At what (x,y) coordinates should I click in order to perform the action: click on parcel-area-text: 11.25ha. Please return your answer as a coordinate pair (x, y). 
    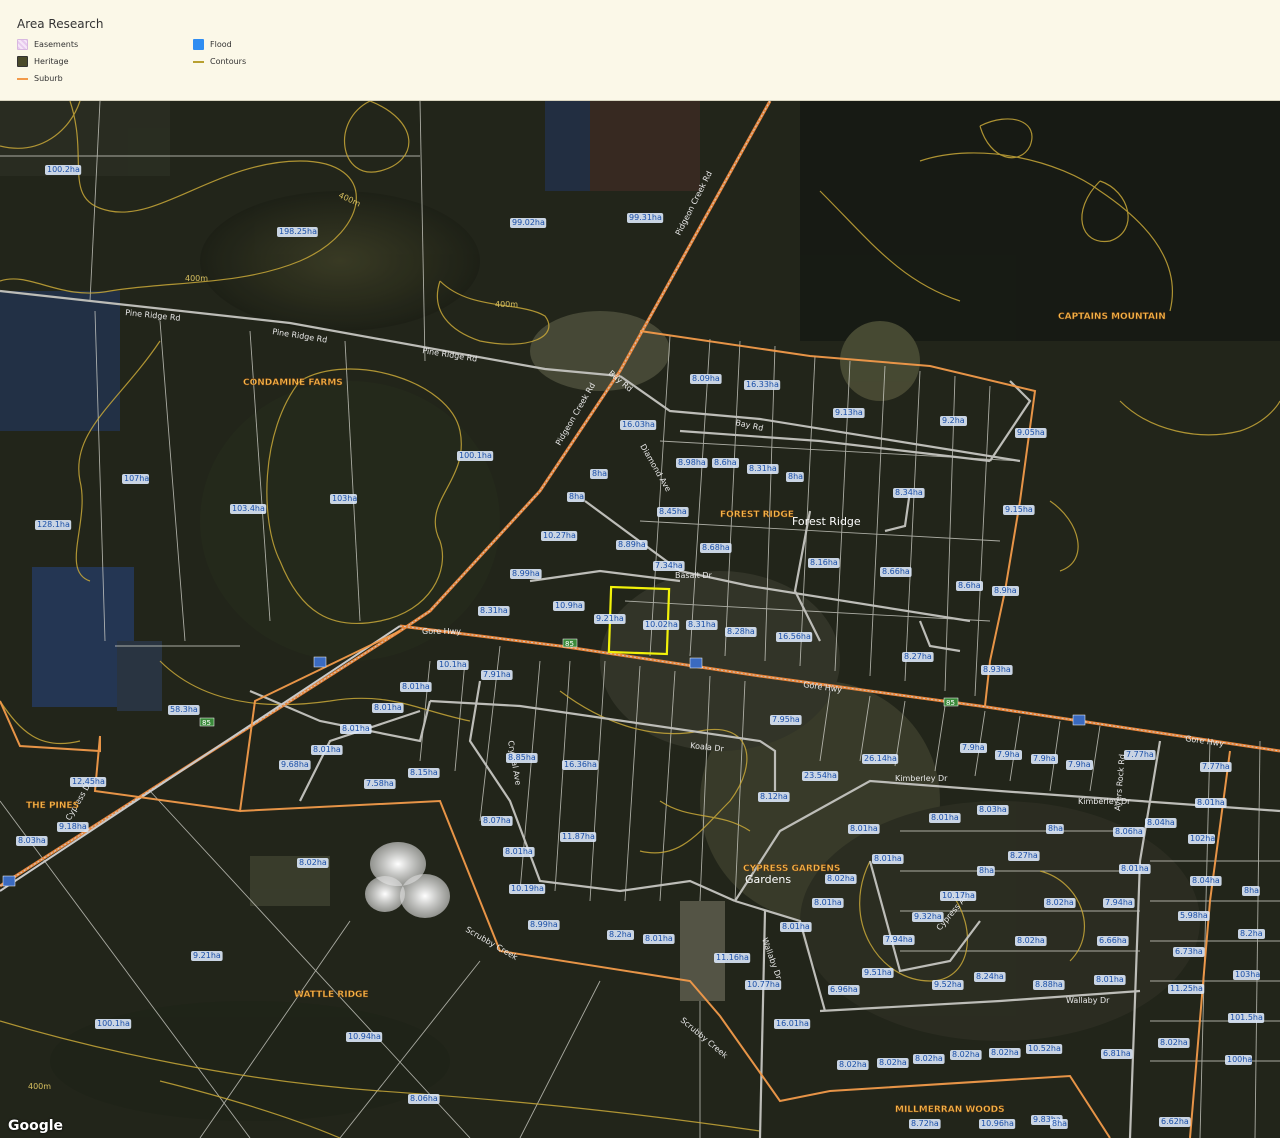
    Looking at the image, I should click on (1186, 988).